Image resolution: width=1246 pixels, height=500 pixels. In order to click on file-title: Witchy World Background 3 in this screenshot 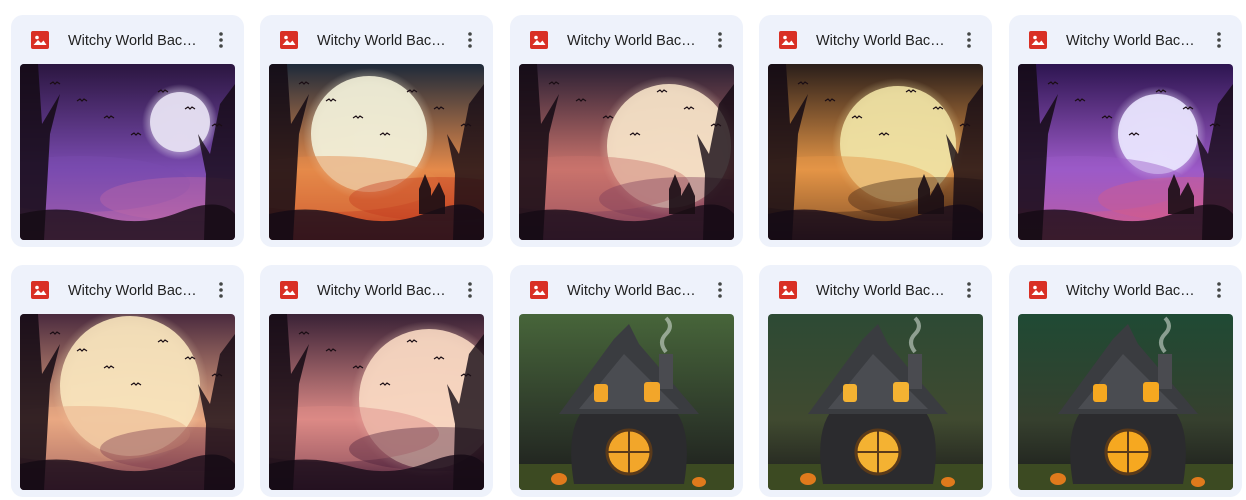, I will do `click(634, 41)`.